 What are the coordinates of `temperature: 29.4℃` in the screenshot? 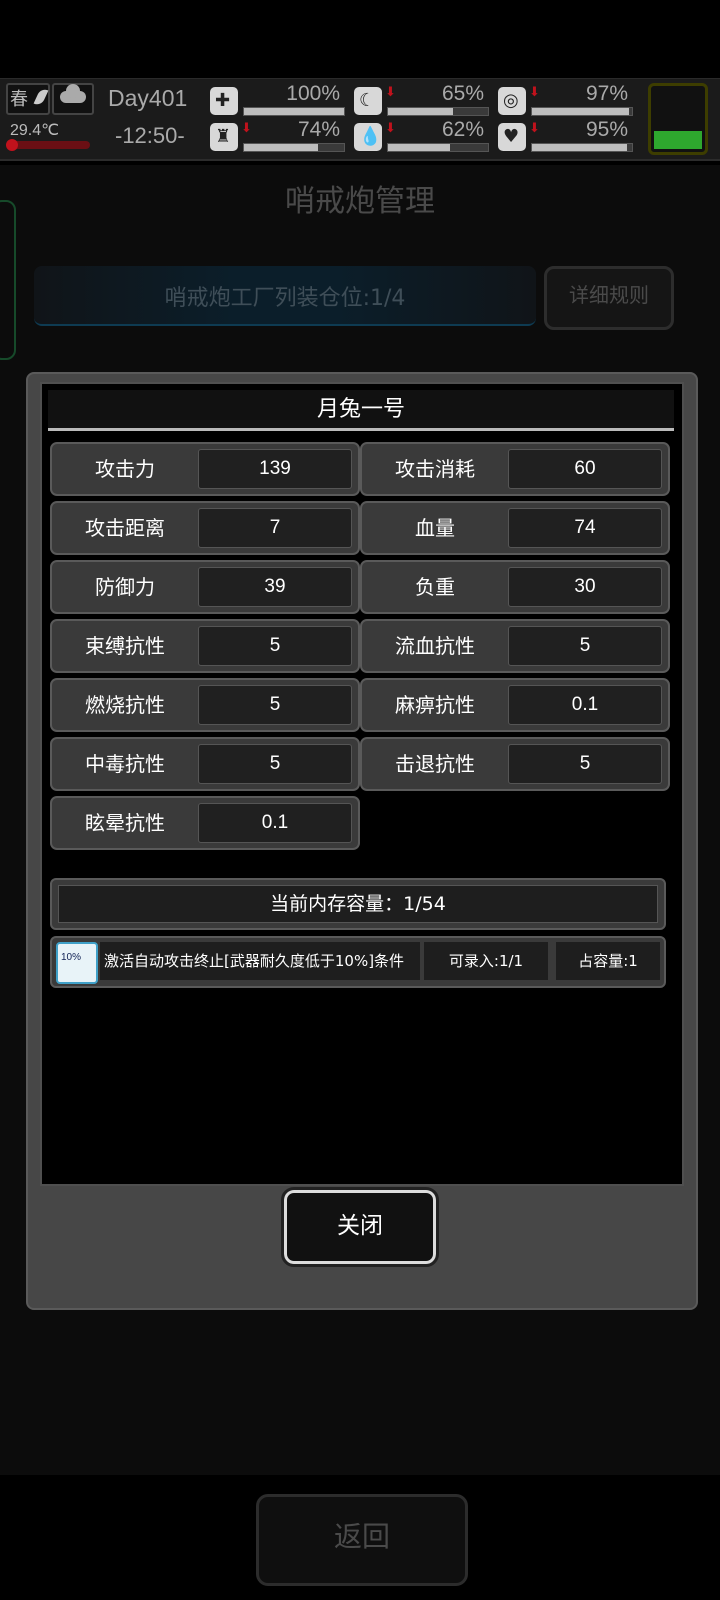 It's located at (35, 130).